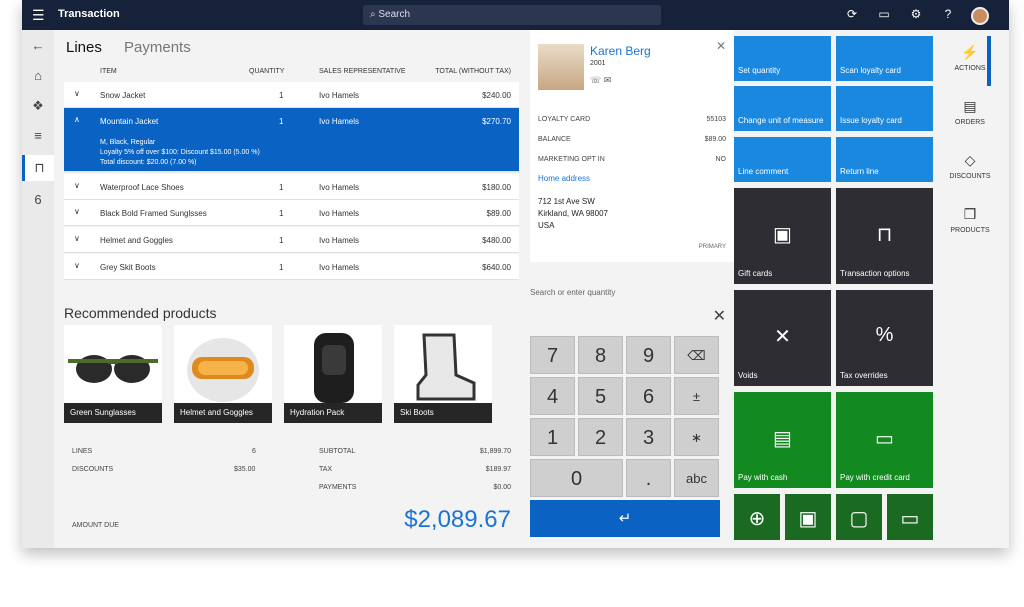 Image resolution: width=1024 pixels, height=607 pixels. What do you see at coordinates (884, 159) in the screenshot?
I see `return-line-button: Return line` at bounding box center [884, 159].